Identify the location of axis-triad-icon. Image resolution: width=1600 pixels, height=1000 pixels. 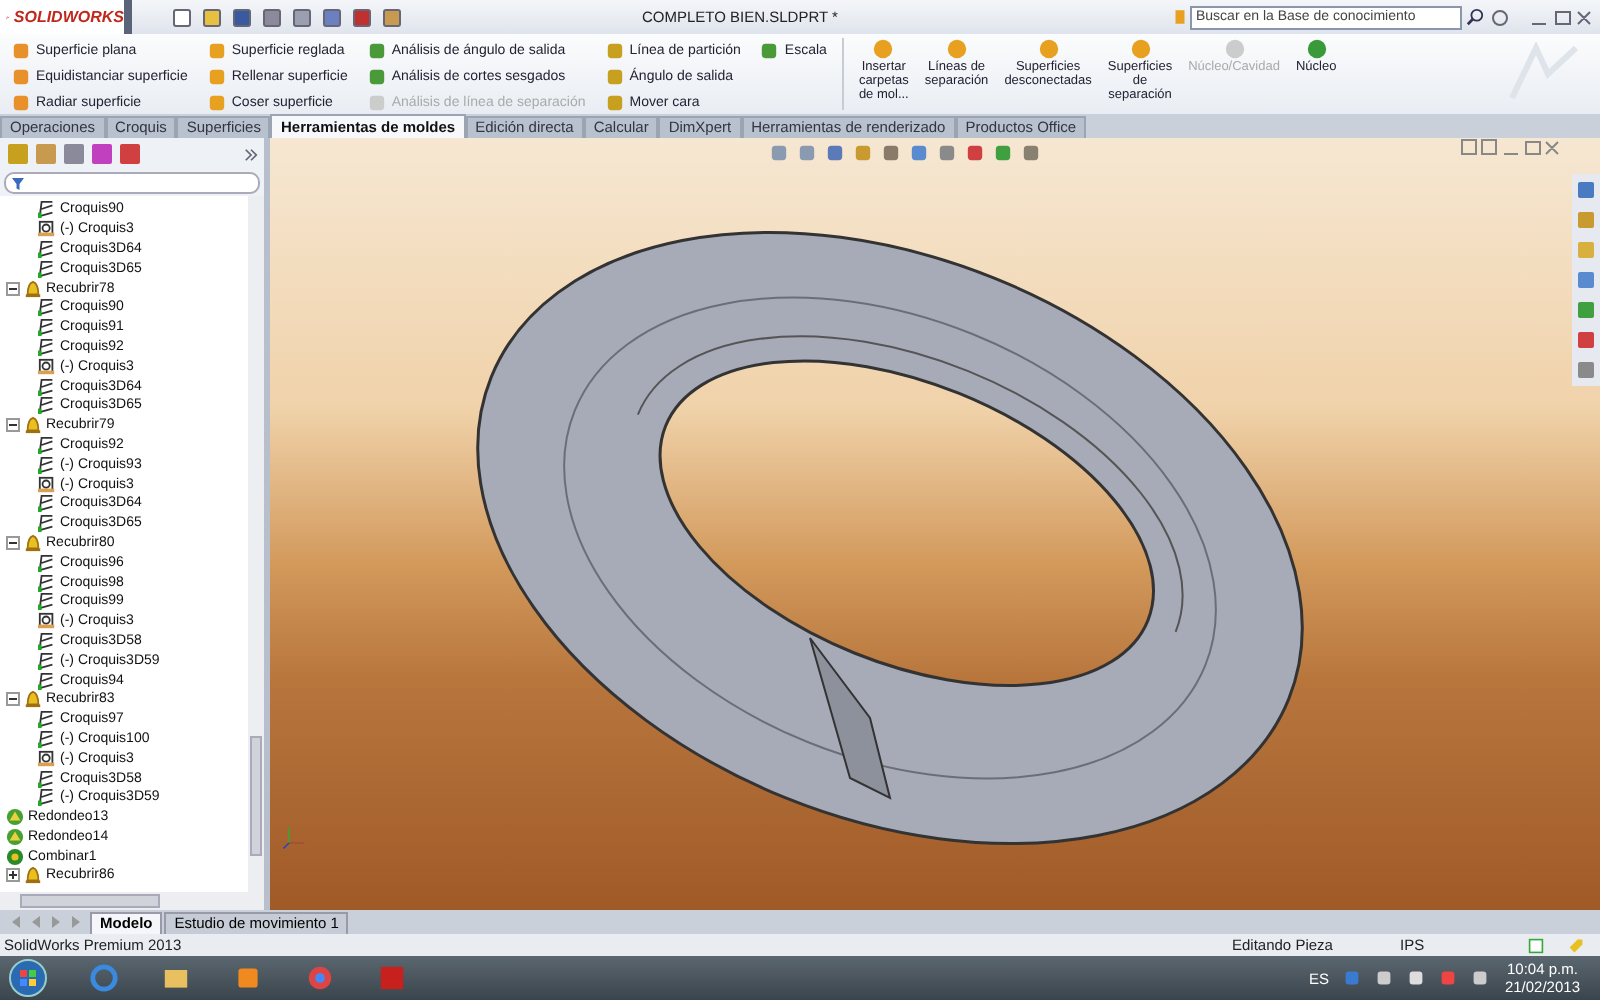
(296, 836).